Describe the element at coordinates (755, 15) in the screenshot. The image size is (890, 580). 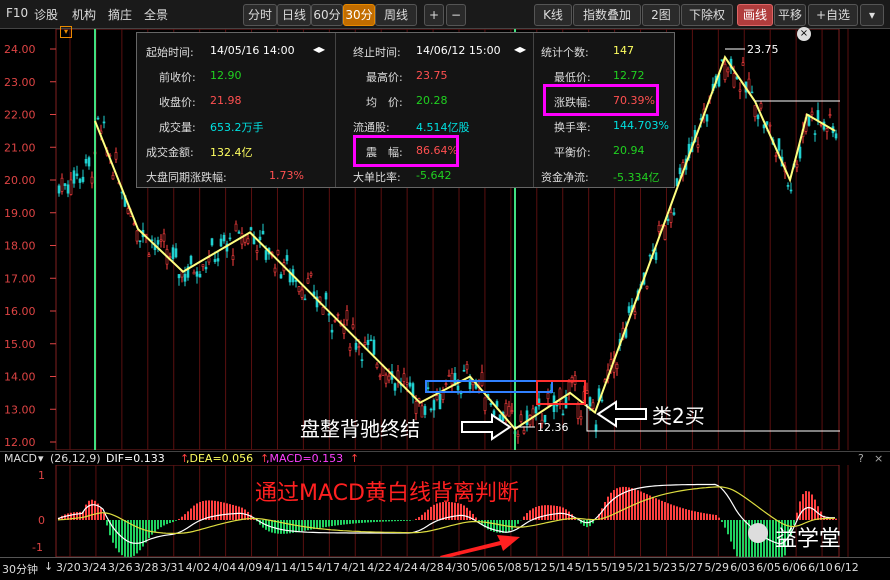
I see `draw-line-button: 画线` at that location.